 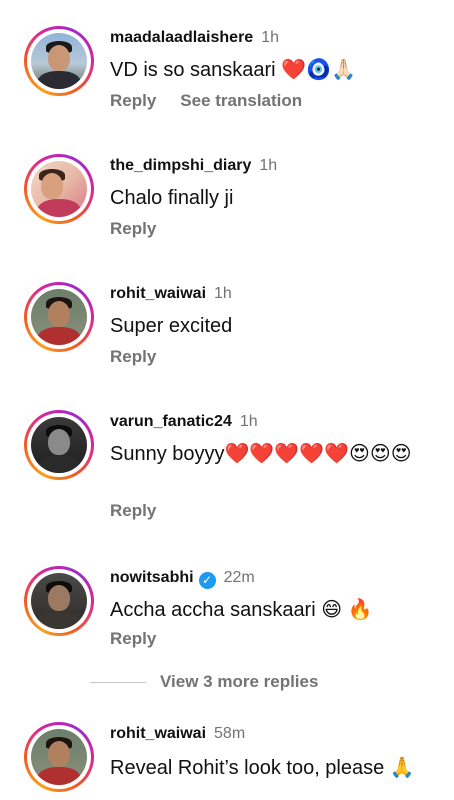 I want to click on timestamp: 22m, so click(x=239, y=577).